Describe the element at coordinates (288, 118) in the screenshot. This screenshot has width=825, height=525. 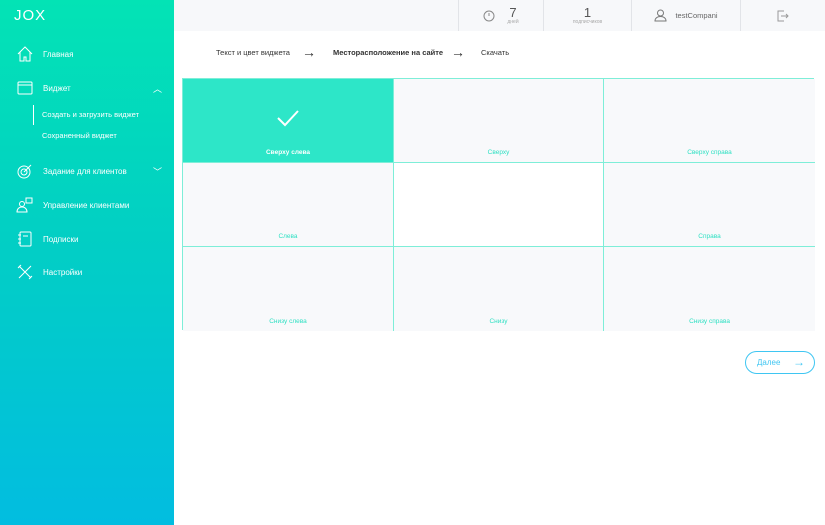
I see `checkmark-icon` at that location.